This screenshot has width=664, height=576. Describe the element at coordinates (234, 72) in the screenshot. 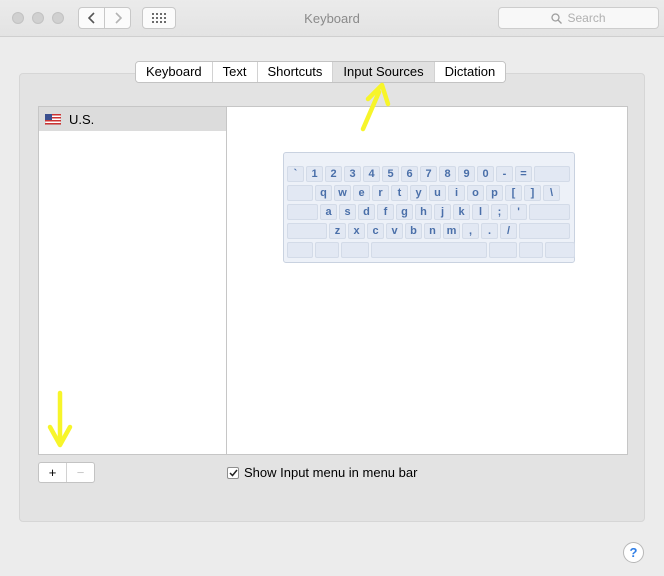

I see `tab-text: Text` at that location.